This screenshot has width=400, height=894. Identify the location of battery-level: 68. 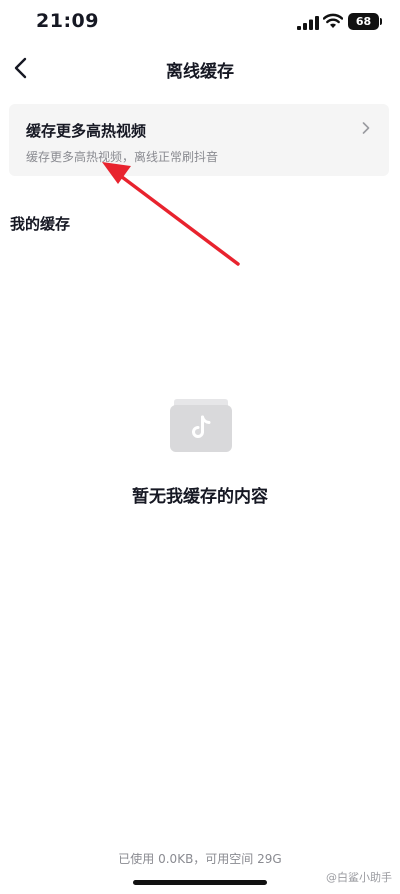
(363, 21).